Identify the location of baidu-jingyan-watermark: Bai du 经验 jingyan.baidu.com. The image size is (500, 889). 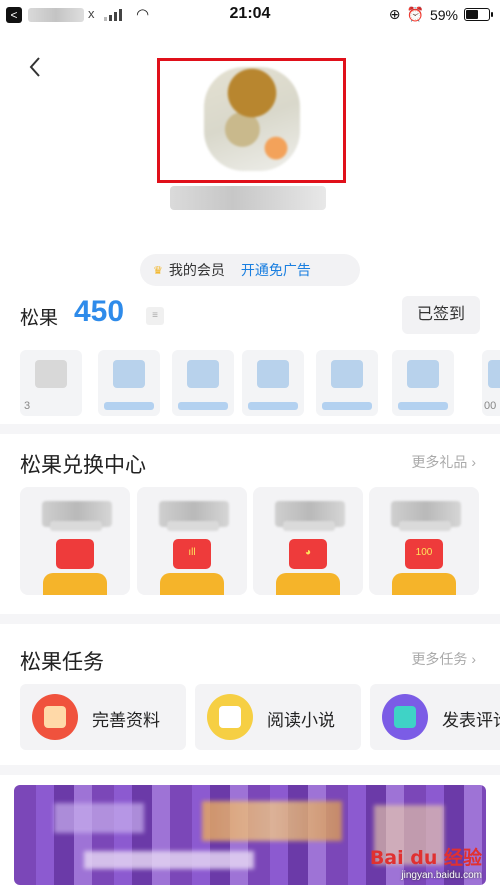
(426, 862).